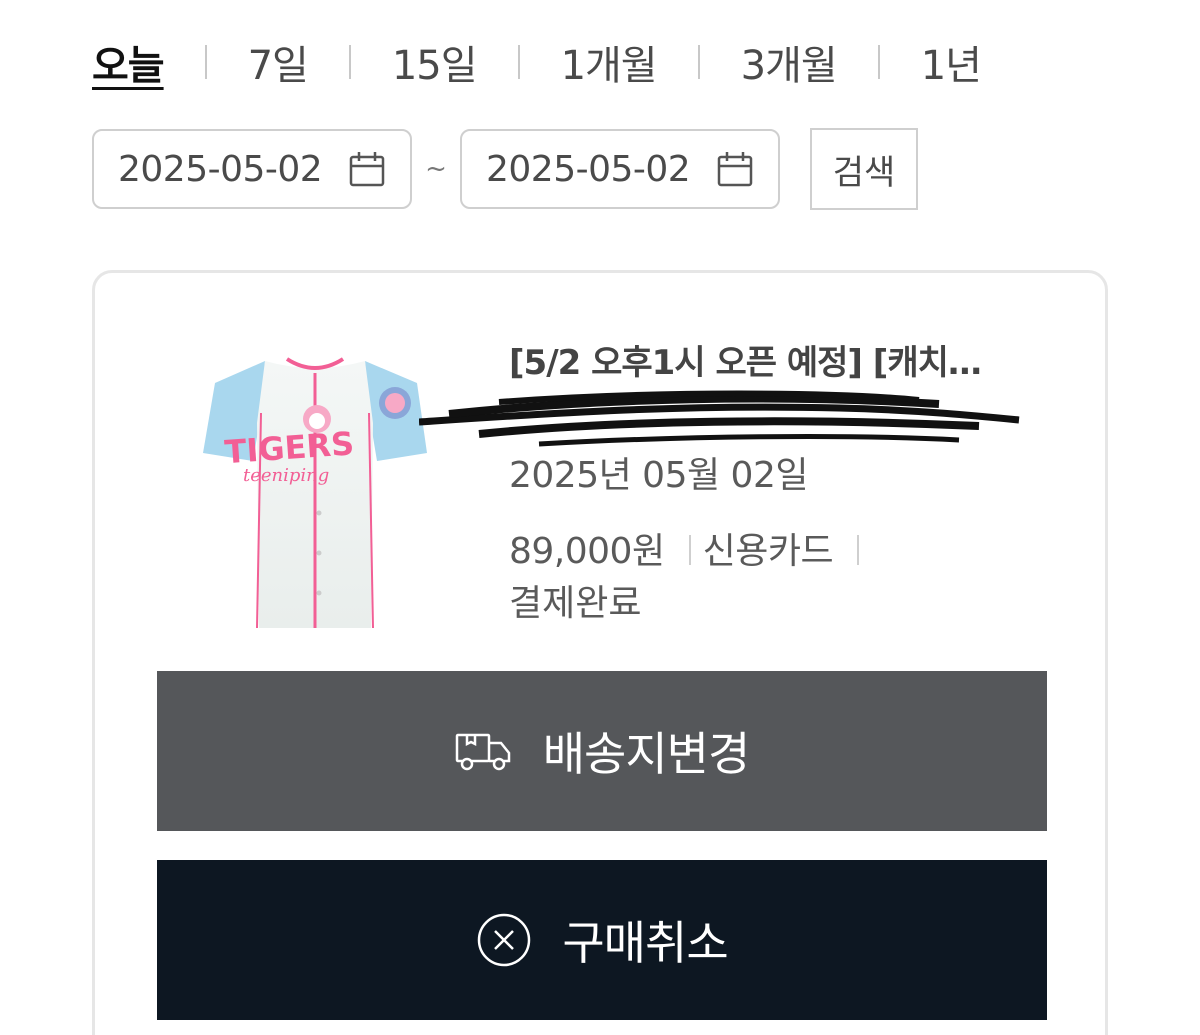  What do you see at coordinates (504, 940) in the screenshot?
I see `close-circle-icon` at bounding box center [504, 940].